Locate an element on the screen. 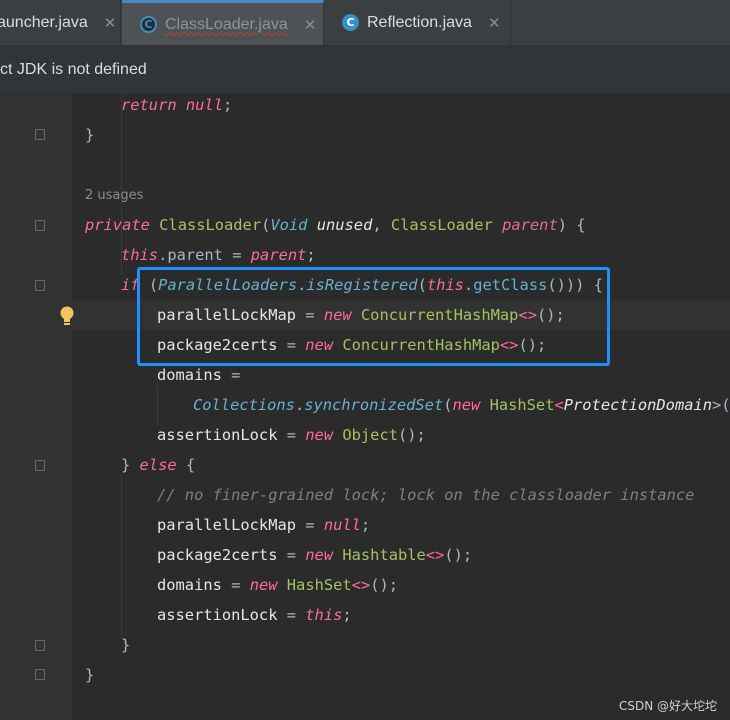  code-line: parallelLockMap = null; is located at coordinates (264, 525).